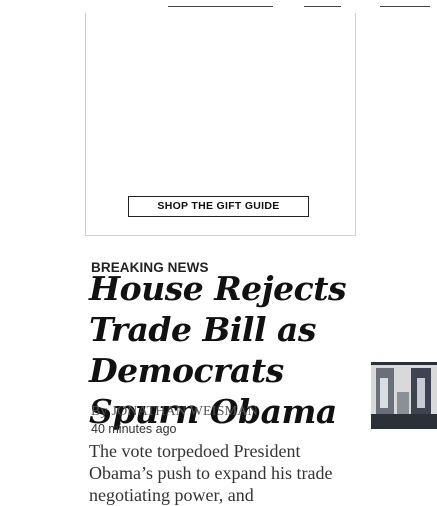 The image size is (437, 506). What do you see at coordinates (405, 3) in the screenshot?
I see `cropped-image-far-right` at bounding box center [405, 3].